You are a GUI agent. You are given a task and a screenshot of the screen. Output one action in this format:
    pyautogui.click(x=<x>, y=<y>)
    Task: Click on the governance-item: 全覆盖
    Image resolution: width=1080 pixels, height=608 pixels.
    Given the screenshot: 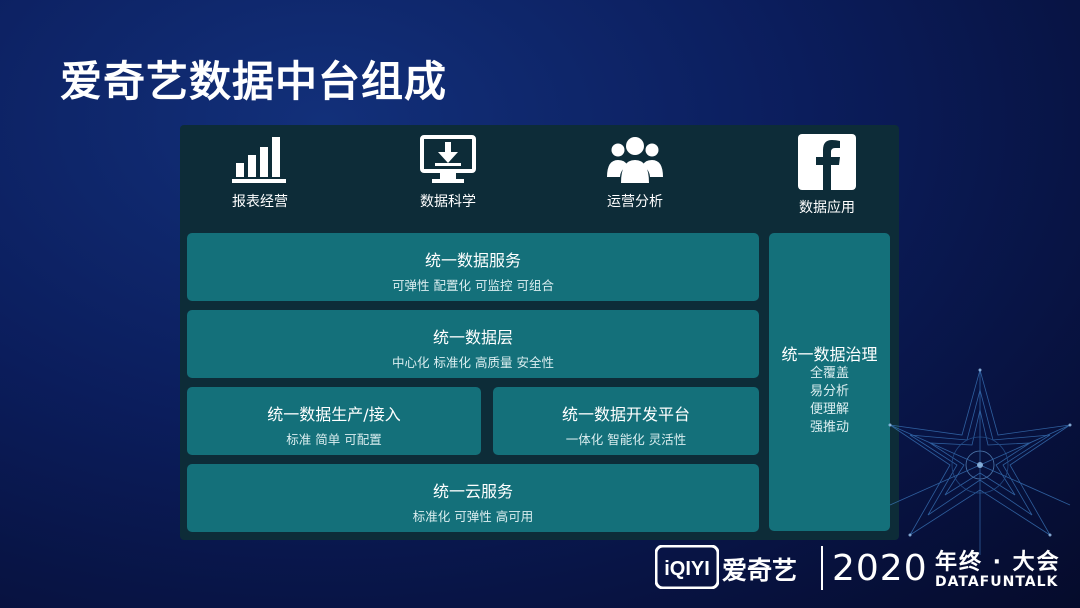 What is the action you would take?
    pyautogui.click(x=829, y=373)
    